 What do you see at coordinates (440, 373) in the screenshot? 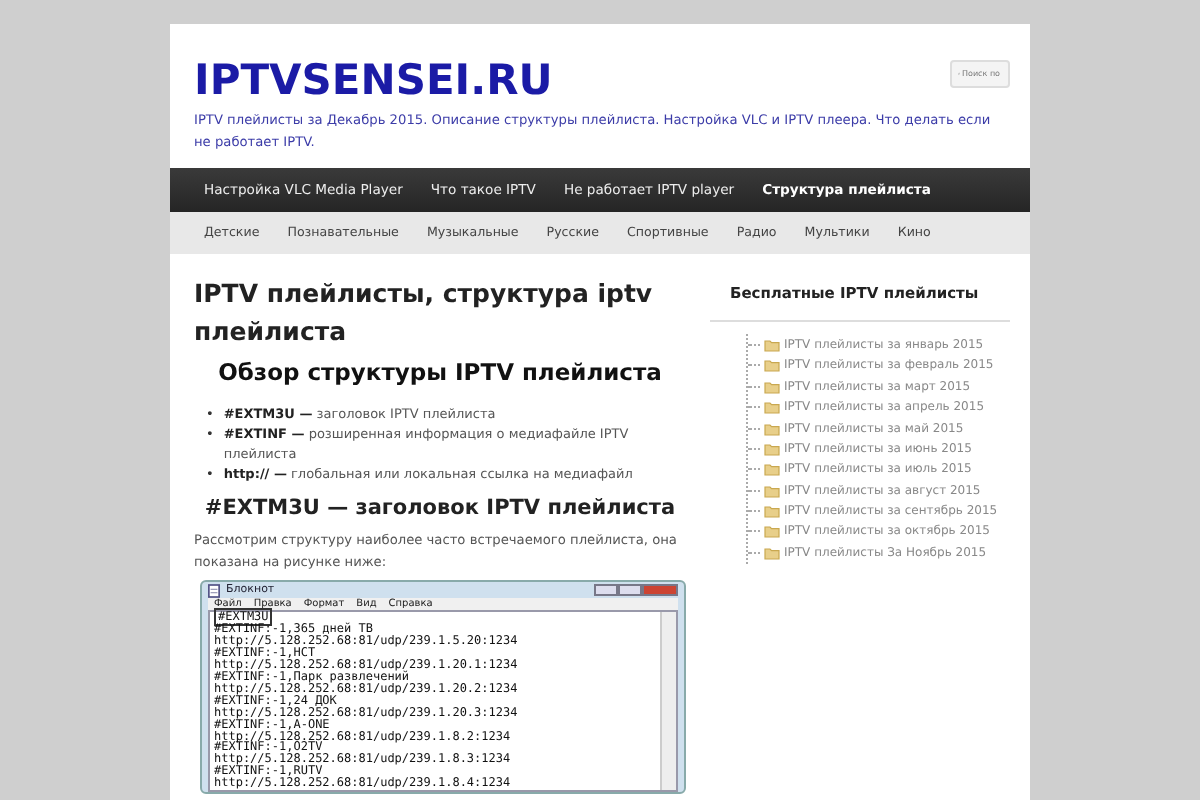
I see `section-heading: Обзор структуры IPTV плейлиста` at bounding box center [440, 373].